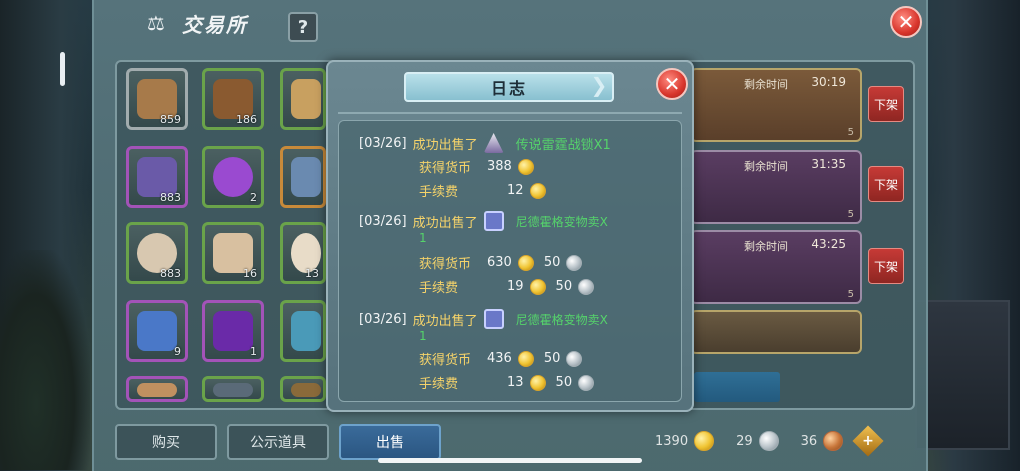  I want to click on blue-gem-icon, so click(157, 331).